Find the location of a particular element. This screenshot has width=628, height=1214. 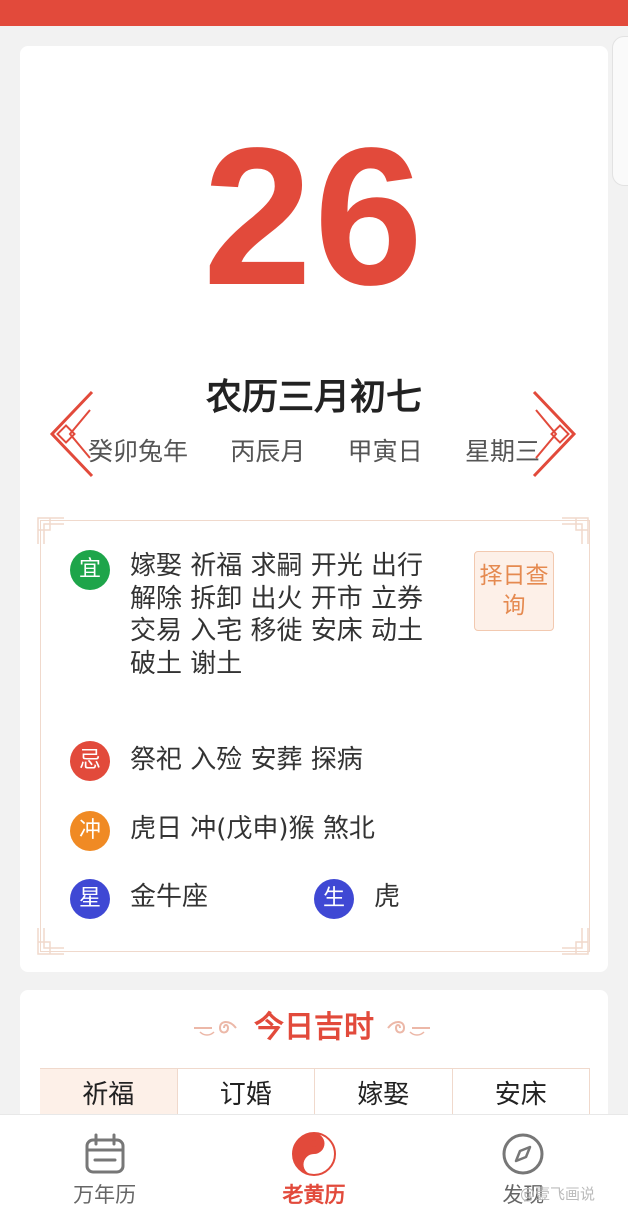

nav-item-almanac: 老黄历 is located at coordinates (313, 1164).